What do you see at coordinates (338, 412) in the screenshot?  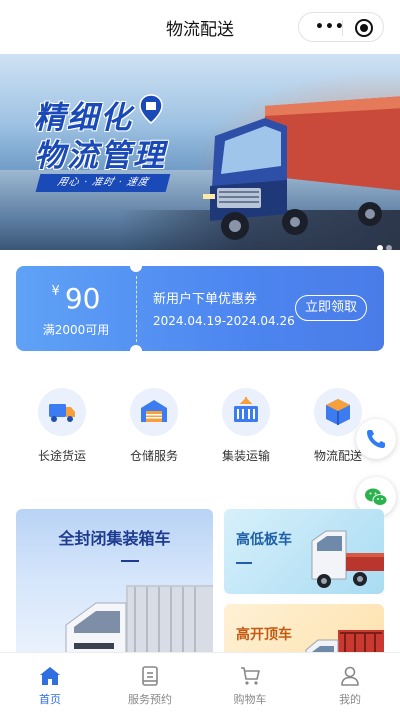 I see `package-icon` at bounding box center [338, 412].